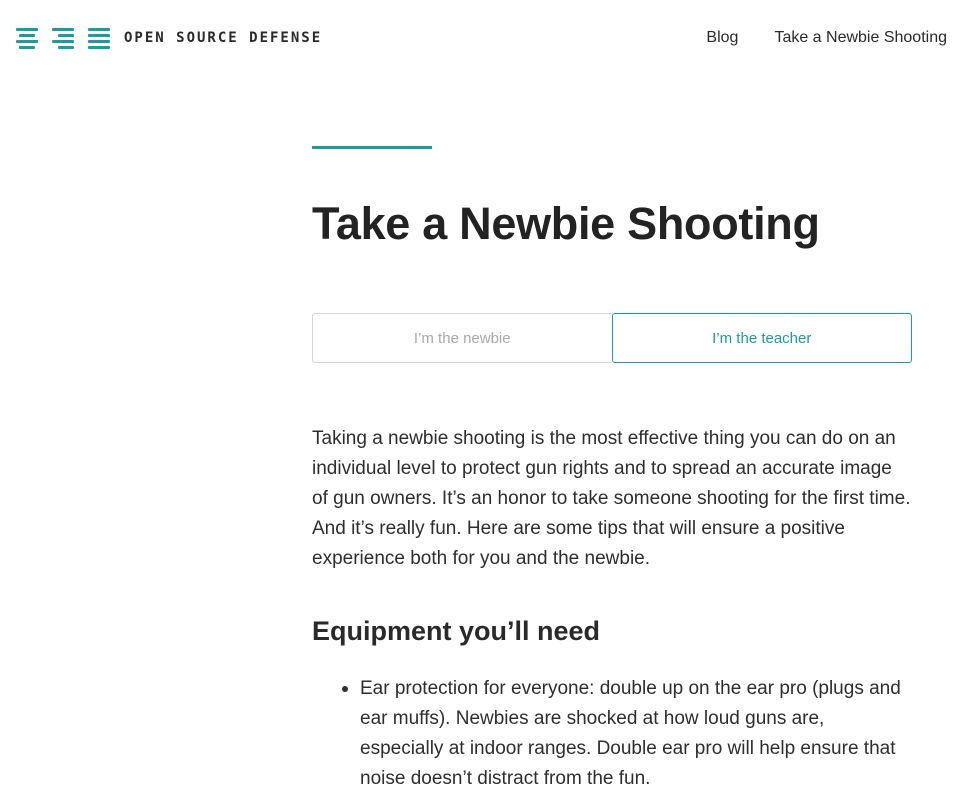 The width and height of the screenshot is (961, 803). I want to click on nav-link-take-a-newbie-shooting: Take a Newbie Shooting, so click(860, 38).